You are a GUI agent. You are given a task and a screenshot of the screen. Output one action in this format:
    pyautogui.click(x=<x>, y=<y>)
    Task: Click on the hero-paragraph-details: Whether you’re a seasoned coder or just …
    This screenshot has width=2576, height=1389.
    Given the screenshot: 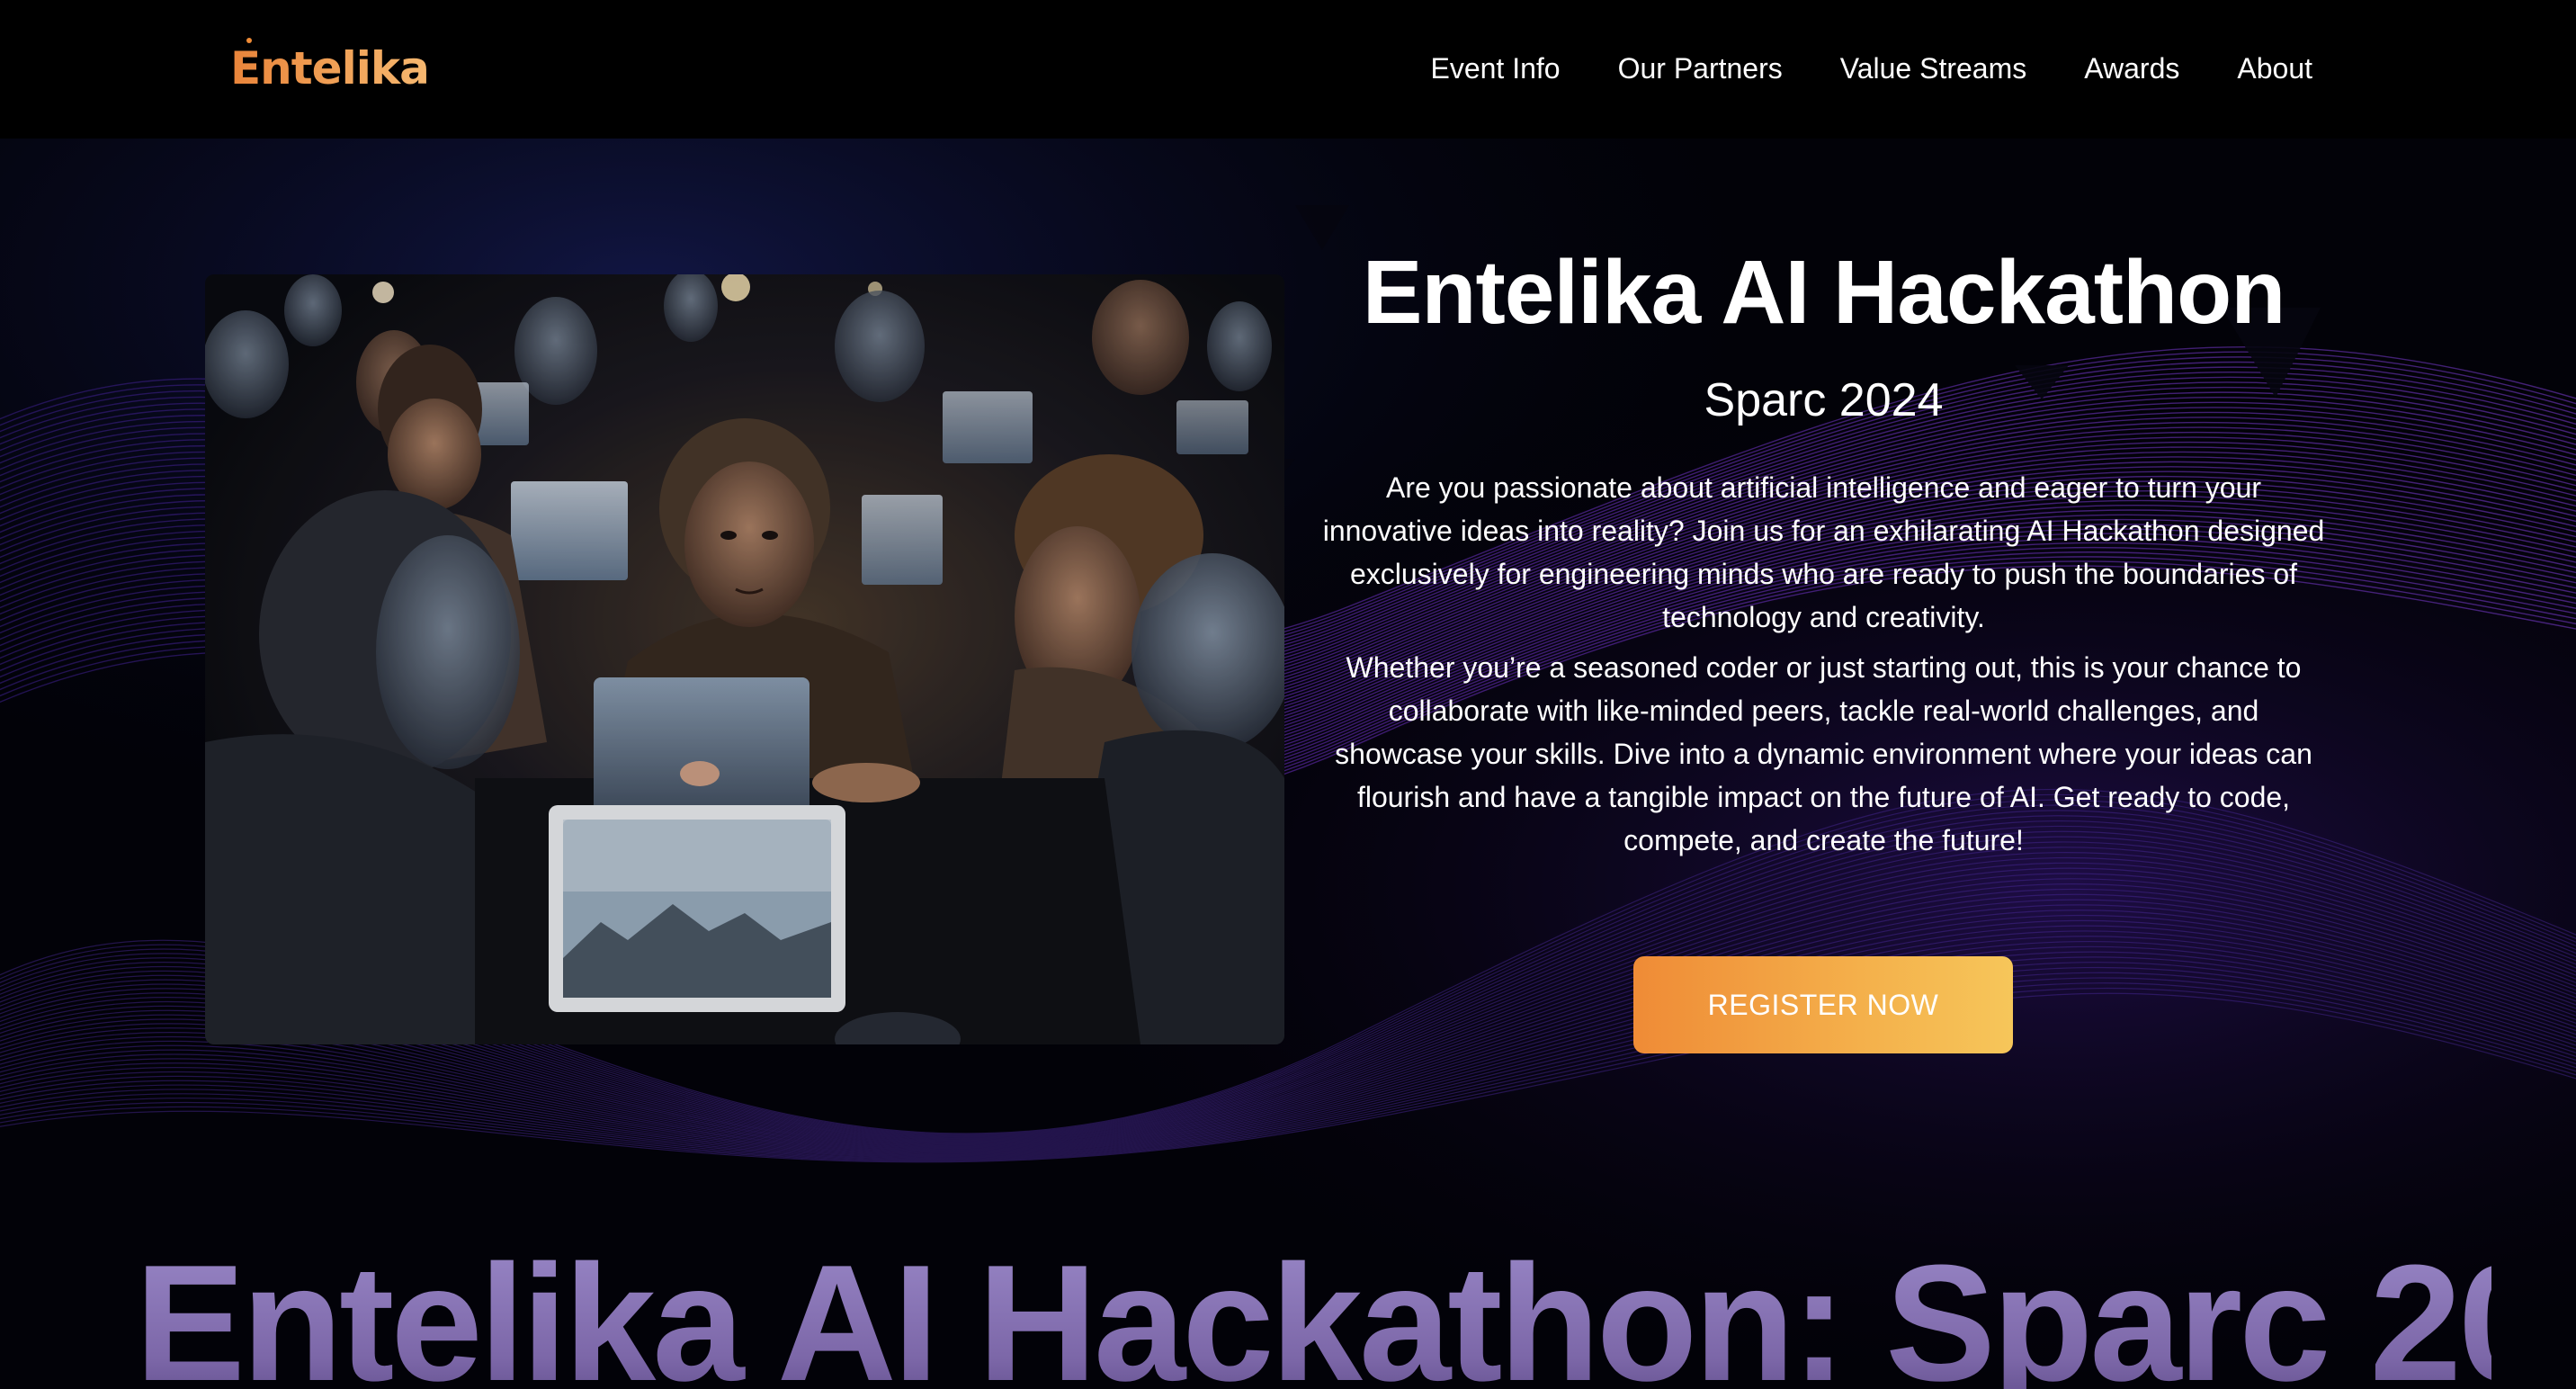 What is the action you would take?
    pyautogui.click(x=1823, y=753)
    